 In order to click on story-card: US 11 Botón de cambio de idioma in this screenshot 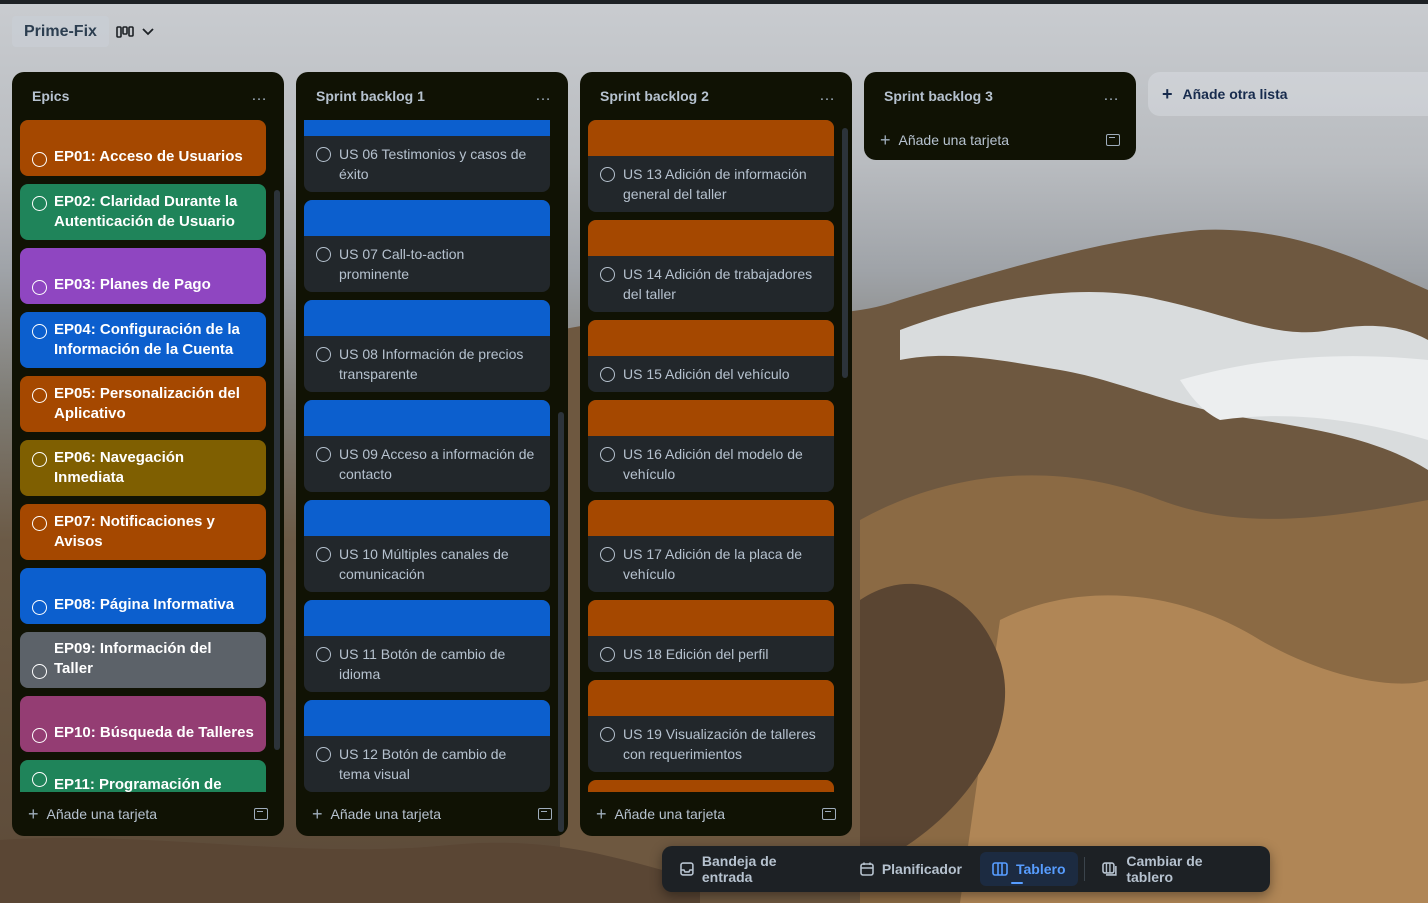, I will do `click(427, 646)`.